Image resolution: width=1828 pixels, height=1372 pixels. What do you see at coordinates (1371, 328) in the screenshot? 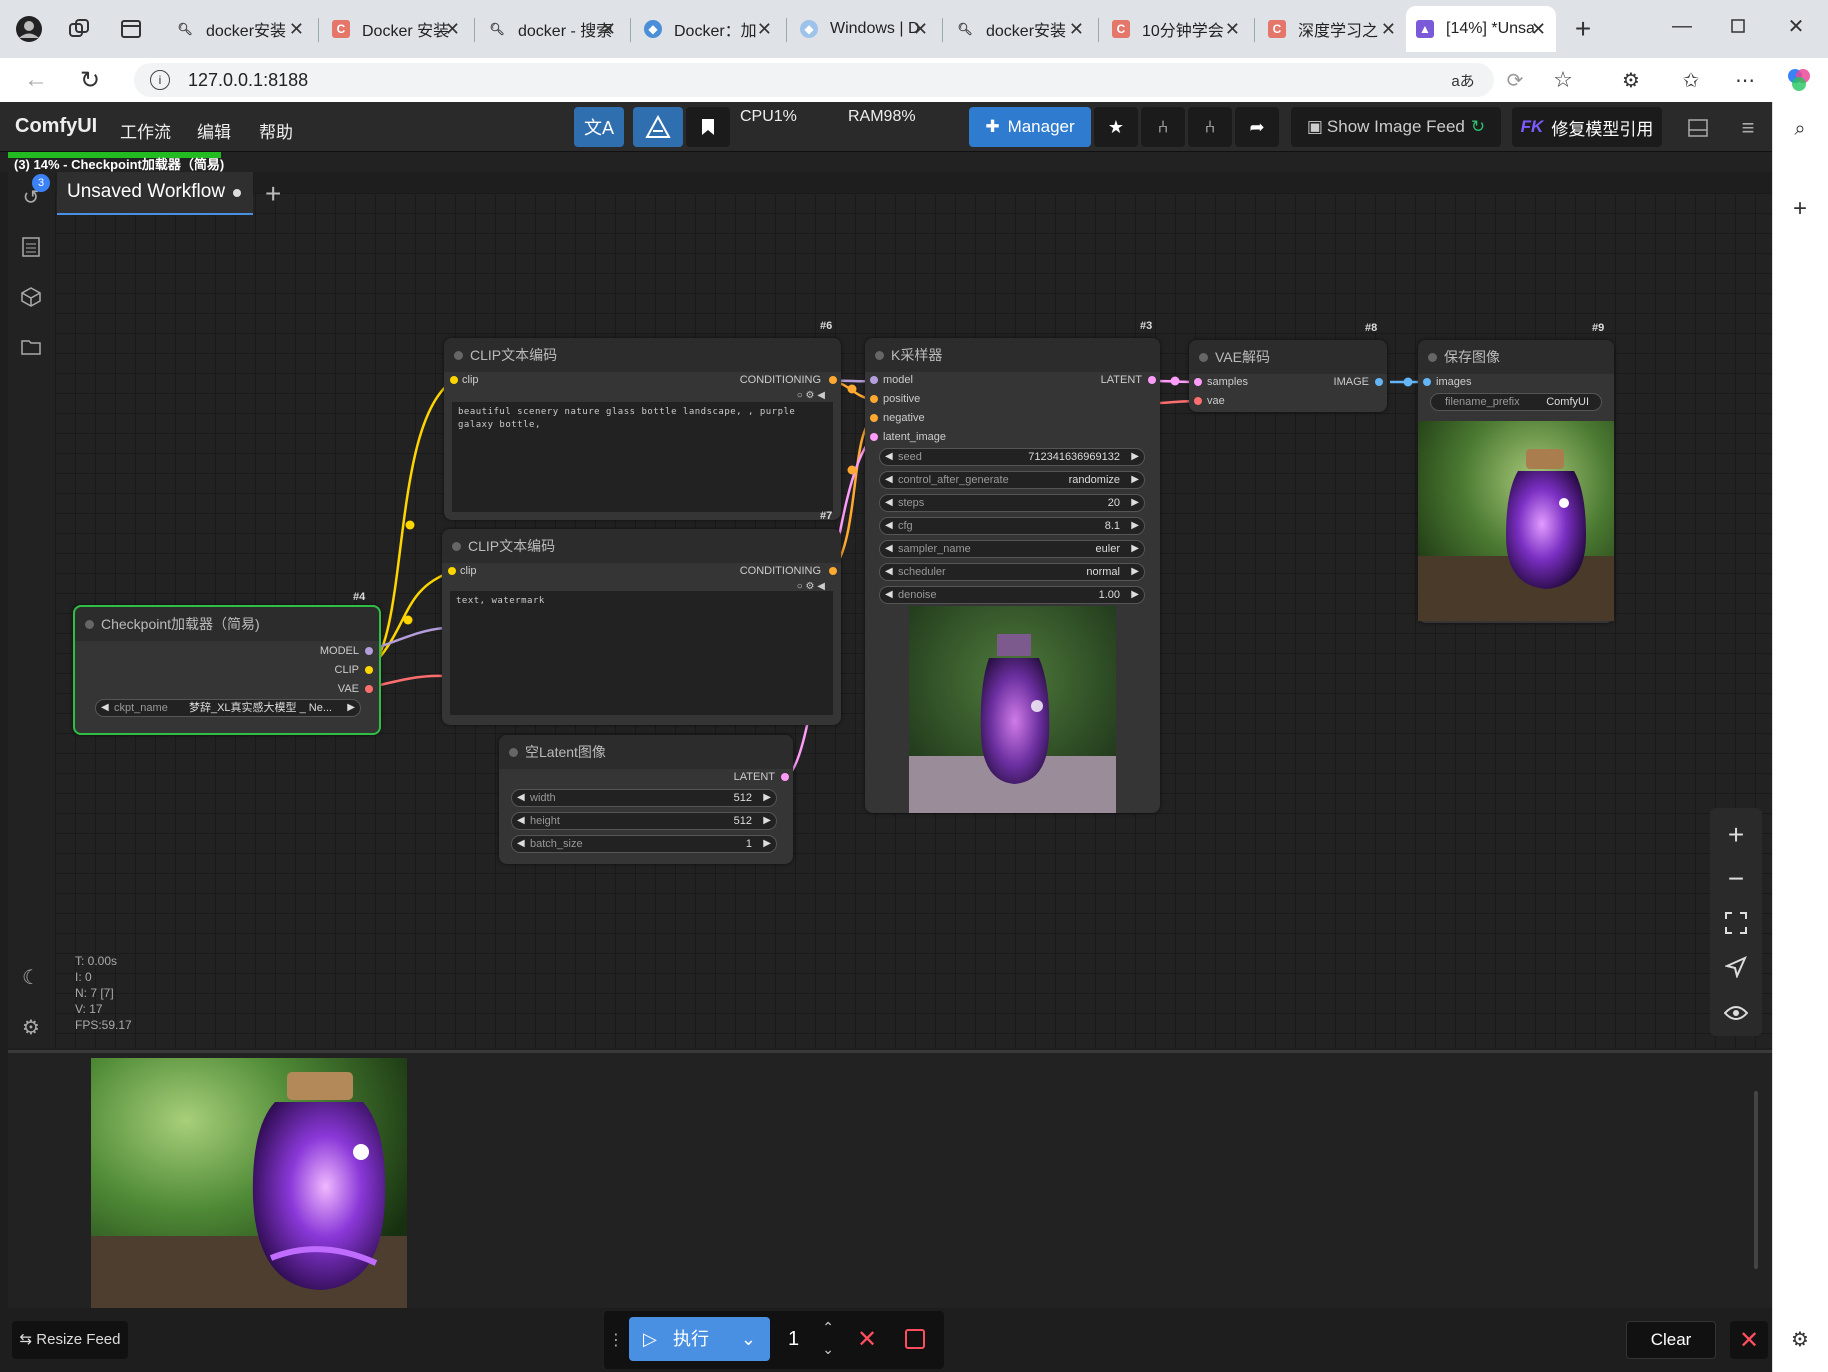
I see `node-id: #8` at bounding box center [1371, 328].